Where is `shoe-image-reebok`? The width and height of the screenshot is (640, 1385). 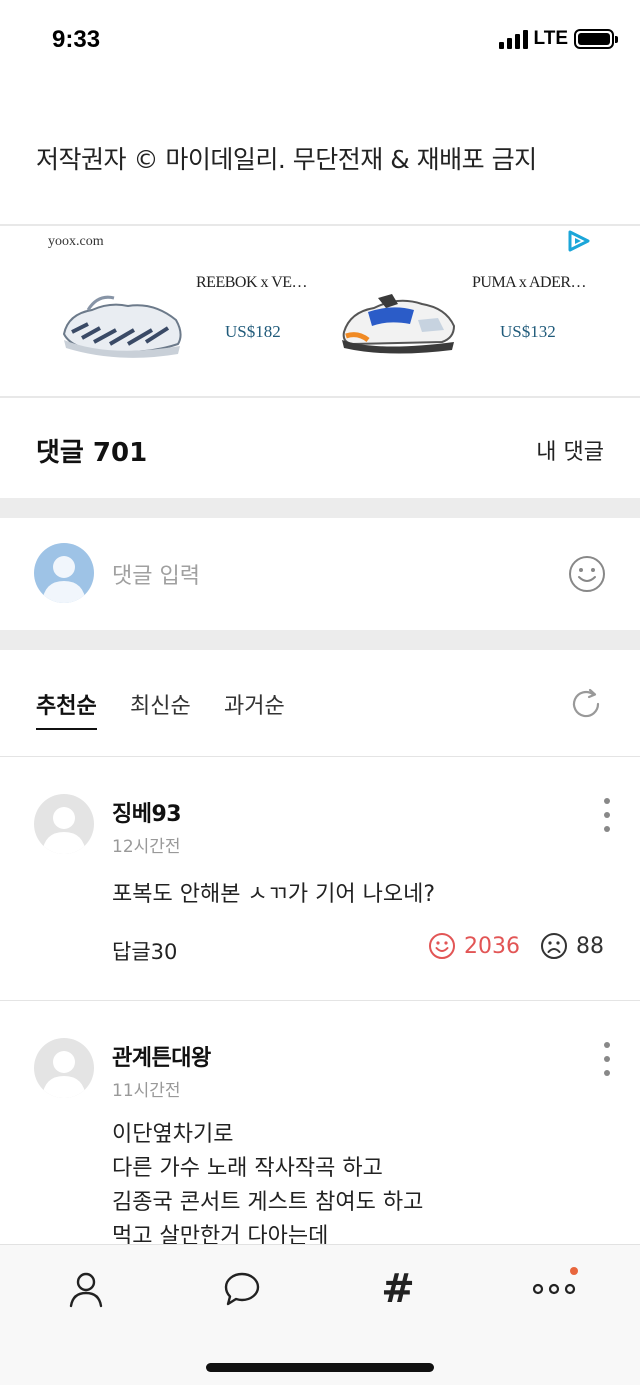
shoe-image-reebok is located at coordinates (123, 324).